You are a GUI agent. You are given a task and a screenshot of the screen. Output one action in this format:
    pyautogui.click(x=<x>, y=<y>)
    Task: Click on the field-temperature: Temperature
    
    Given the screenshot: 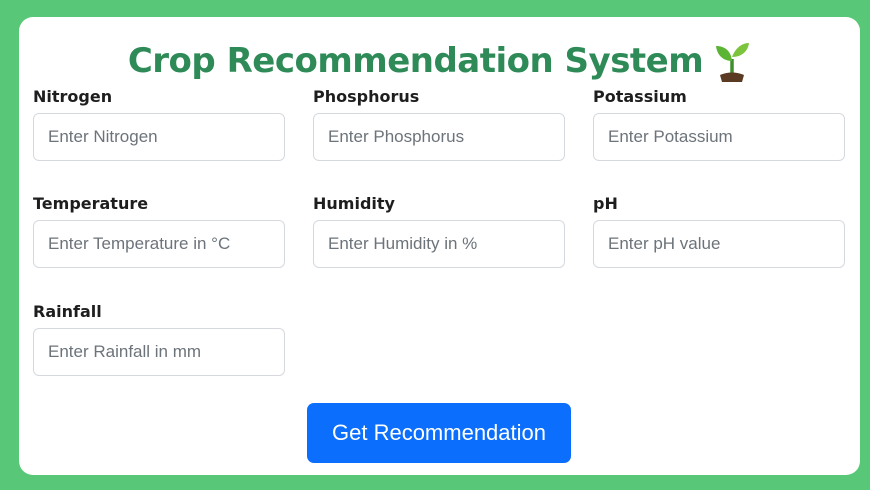 What is the action you would take?
    pyautogui.click(x=159, y=231)
    